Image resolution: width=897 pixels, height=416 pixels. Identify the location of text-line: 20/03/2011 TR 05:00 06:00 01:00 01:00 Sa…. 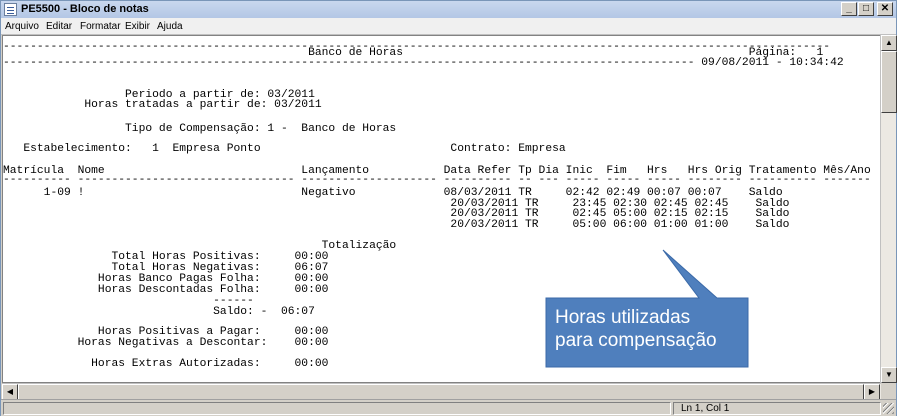
(396, 225).